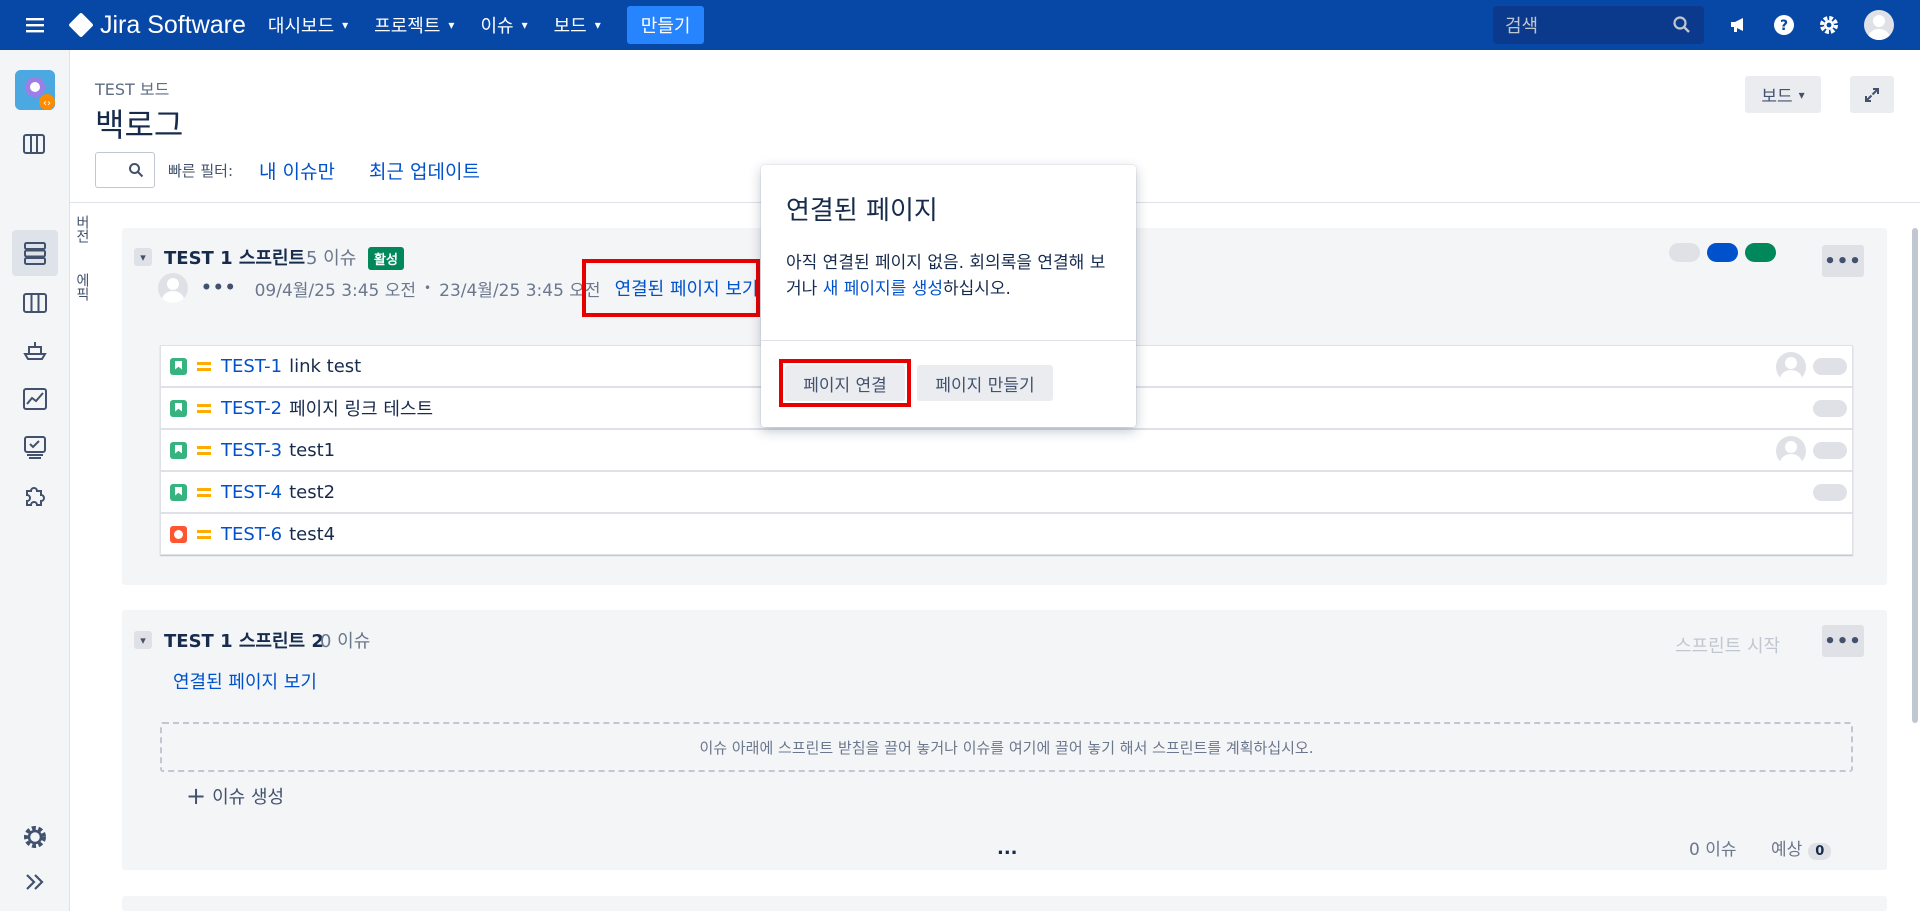 This screenshot has height=911, width=1920. What do you see at coordinates (407, 26) in the screenshot?
I see `nav-projects-label: 프로젝트` at bounding box center [407, 26].